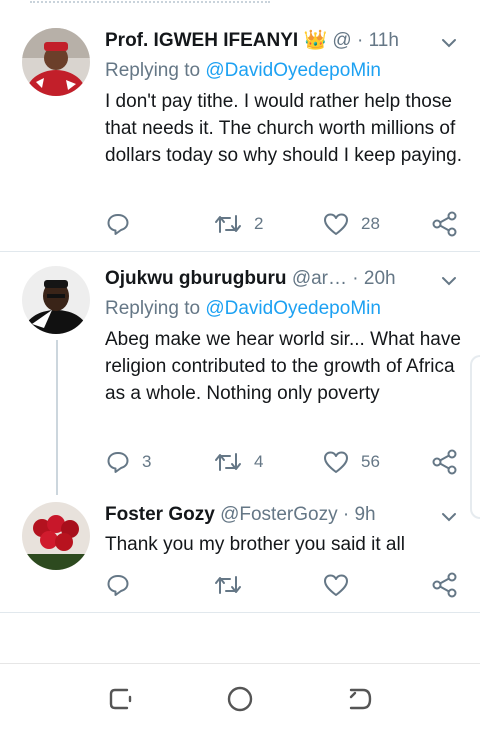  What do you see at coordinates (380, 278) in the screenshot?
I see `timestamp: 20h` at bounding box center [380, 278].